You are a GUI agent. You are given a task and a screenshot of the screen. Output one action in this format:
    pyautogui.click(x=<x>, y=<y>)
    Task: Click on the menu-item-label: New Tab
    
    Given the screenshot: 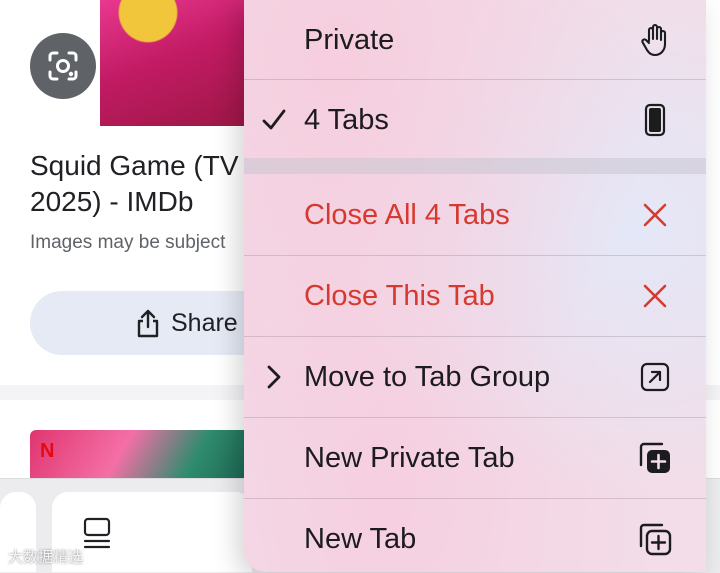 What is the action you would take?
    pyautogui.click(x=360, y=538)
    